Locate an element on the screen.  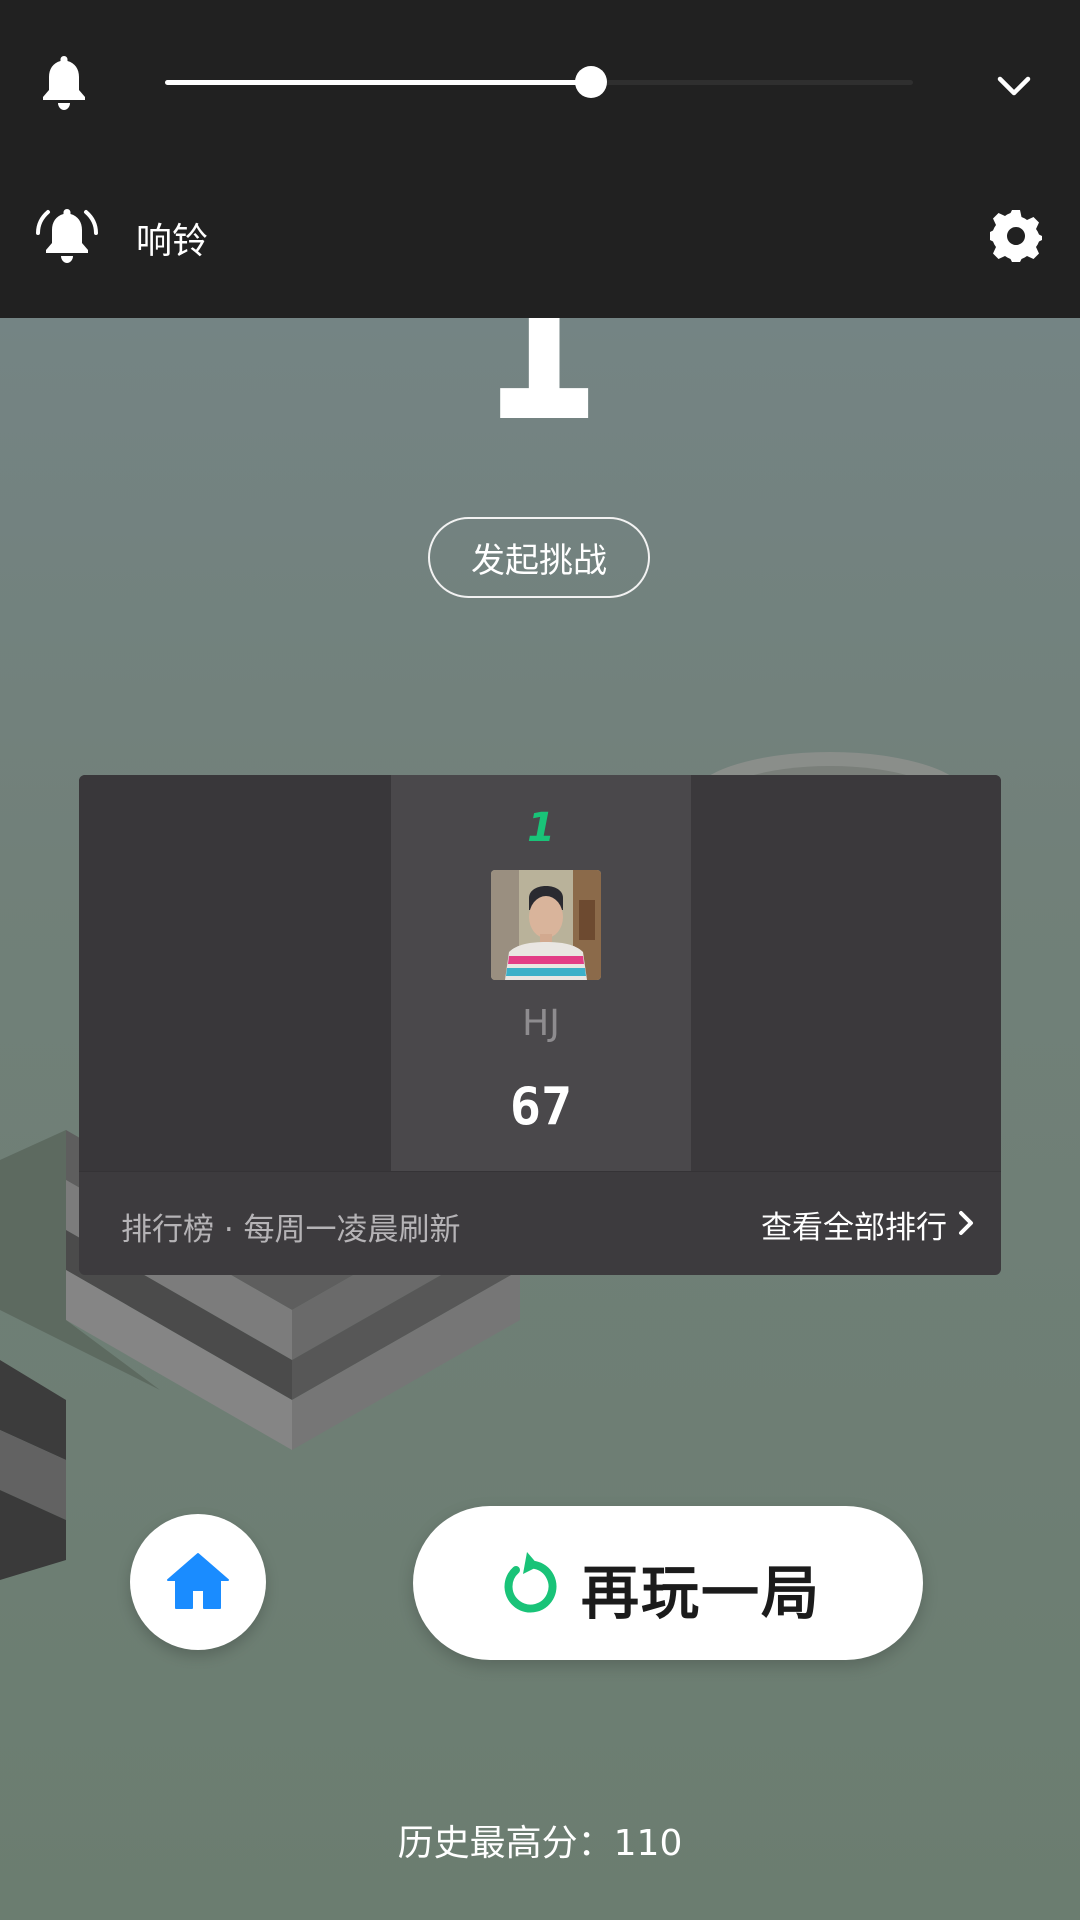
leaderboard-slot-empty-right is located at coordinates (846, 973).